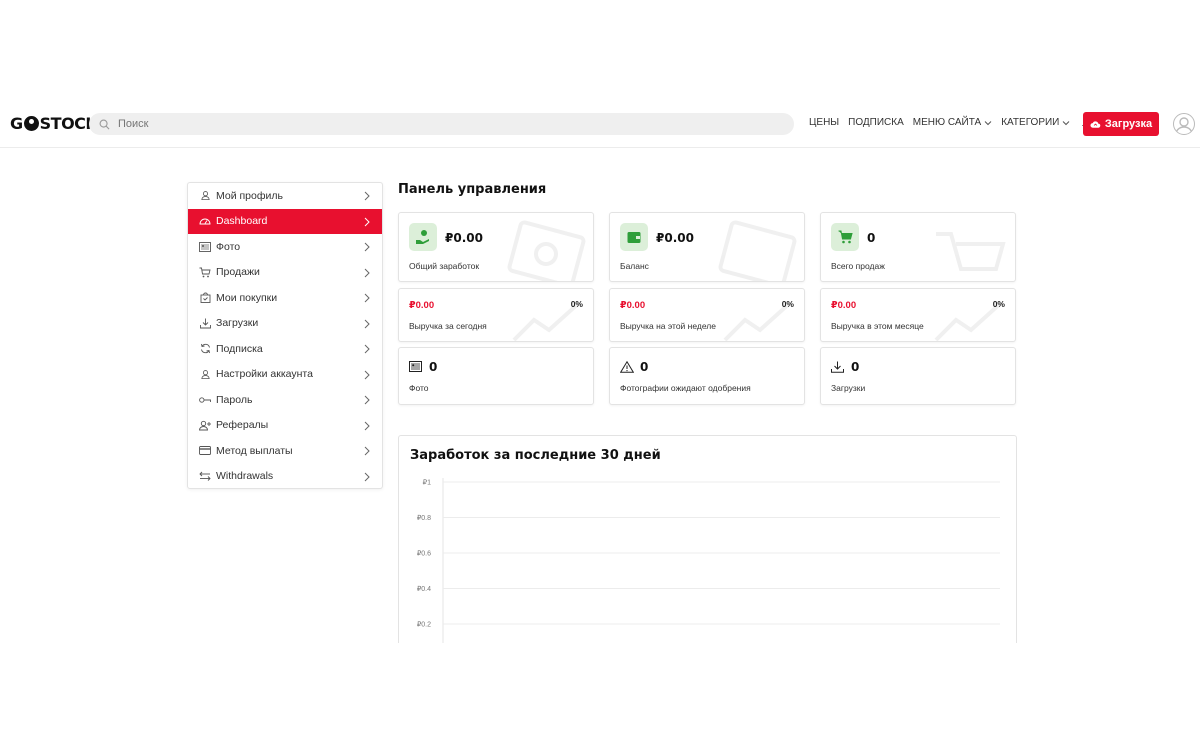 The image size is (1200, 750). I want to click on count-label: Фотографии ожидают одобрения, so click(685, 388).